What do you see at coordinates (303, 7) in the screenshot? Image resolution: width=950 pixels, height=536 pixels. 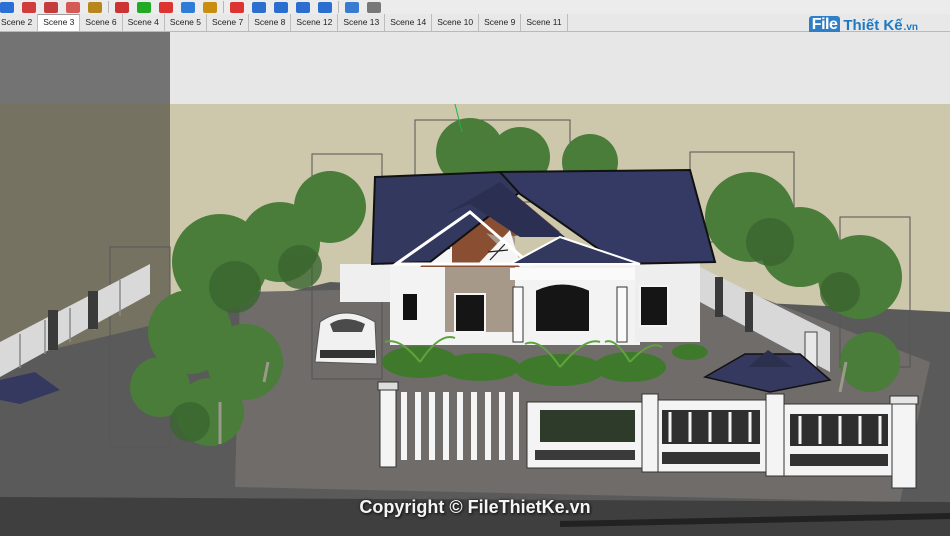 I see `zoom-extents-icon` at bounding box center [303, 7].